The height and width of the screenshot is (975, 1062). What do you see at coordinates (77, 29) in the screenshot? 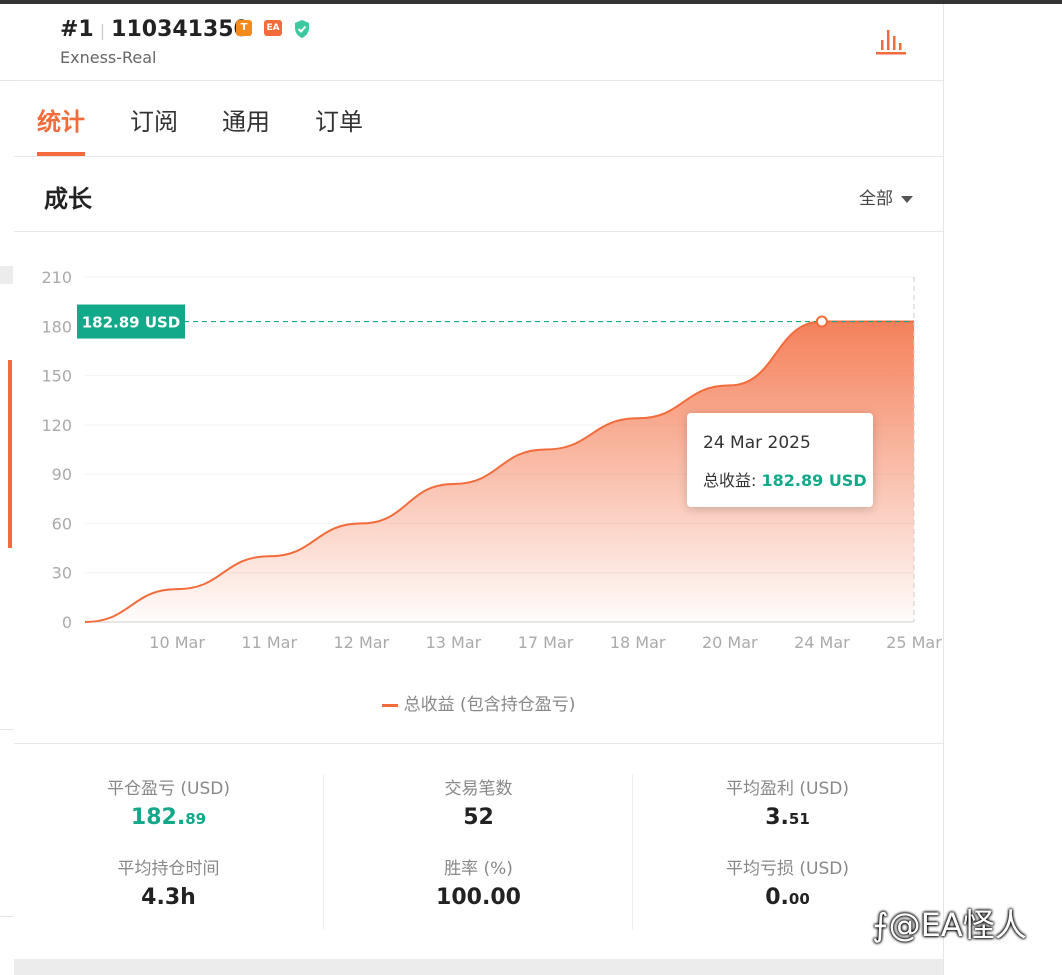
I see `account-rank: #1` at bounding box center [77, 29].